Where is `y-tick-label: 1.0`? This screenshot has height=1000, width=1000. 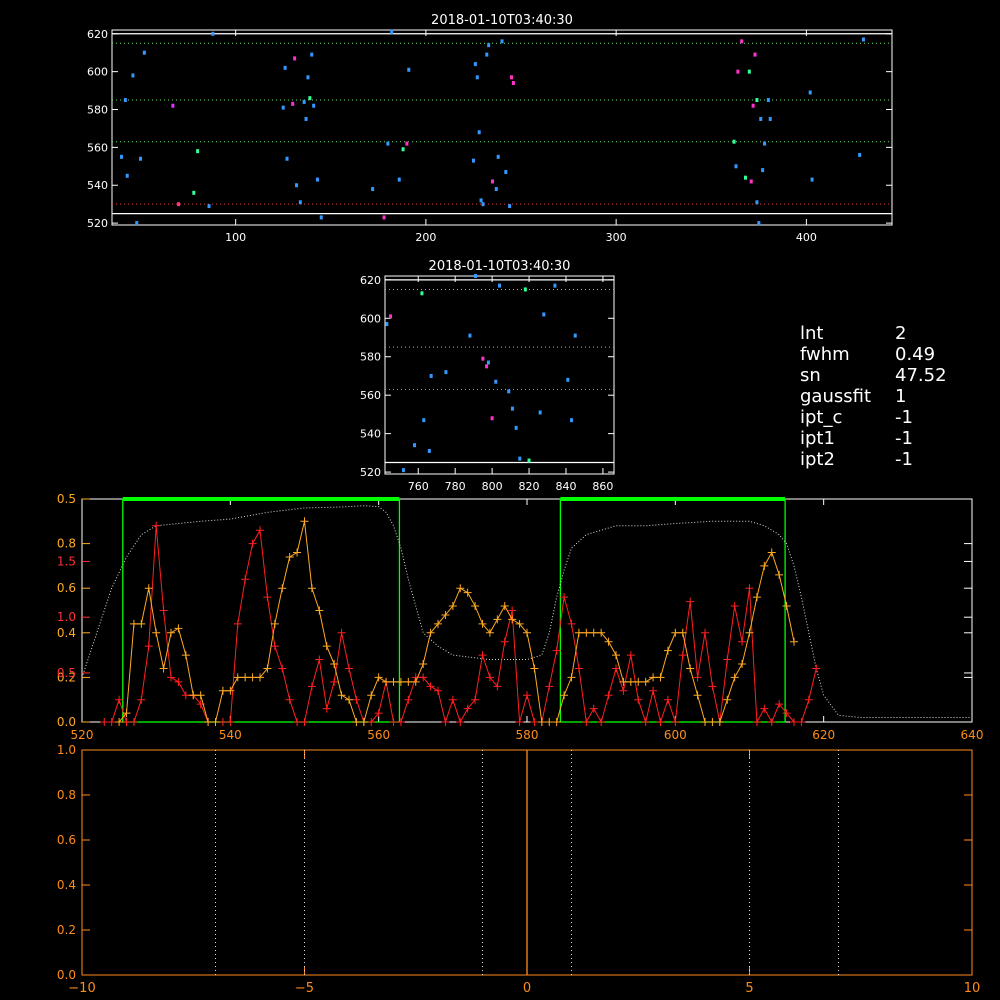 y-tick-label: 1.0 is located at coordinates (66, 750).